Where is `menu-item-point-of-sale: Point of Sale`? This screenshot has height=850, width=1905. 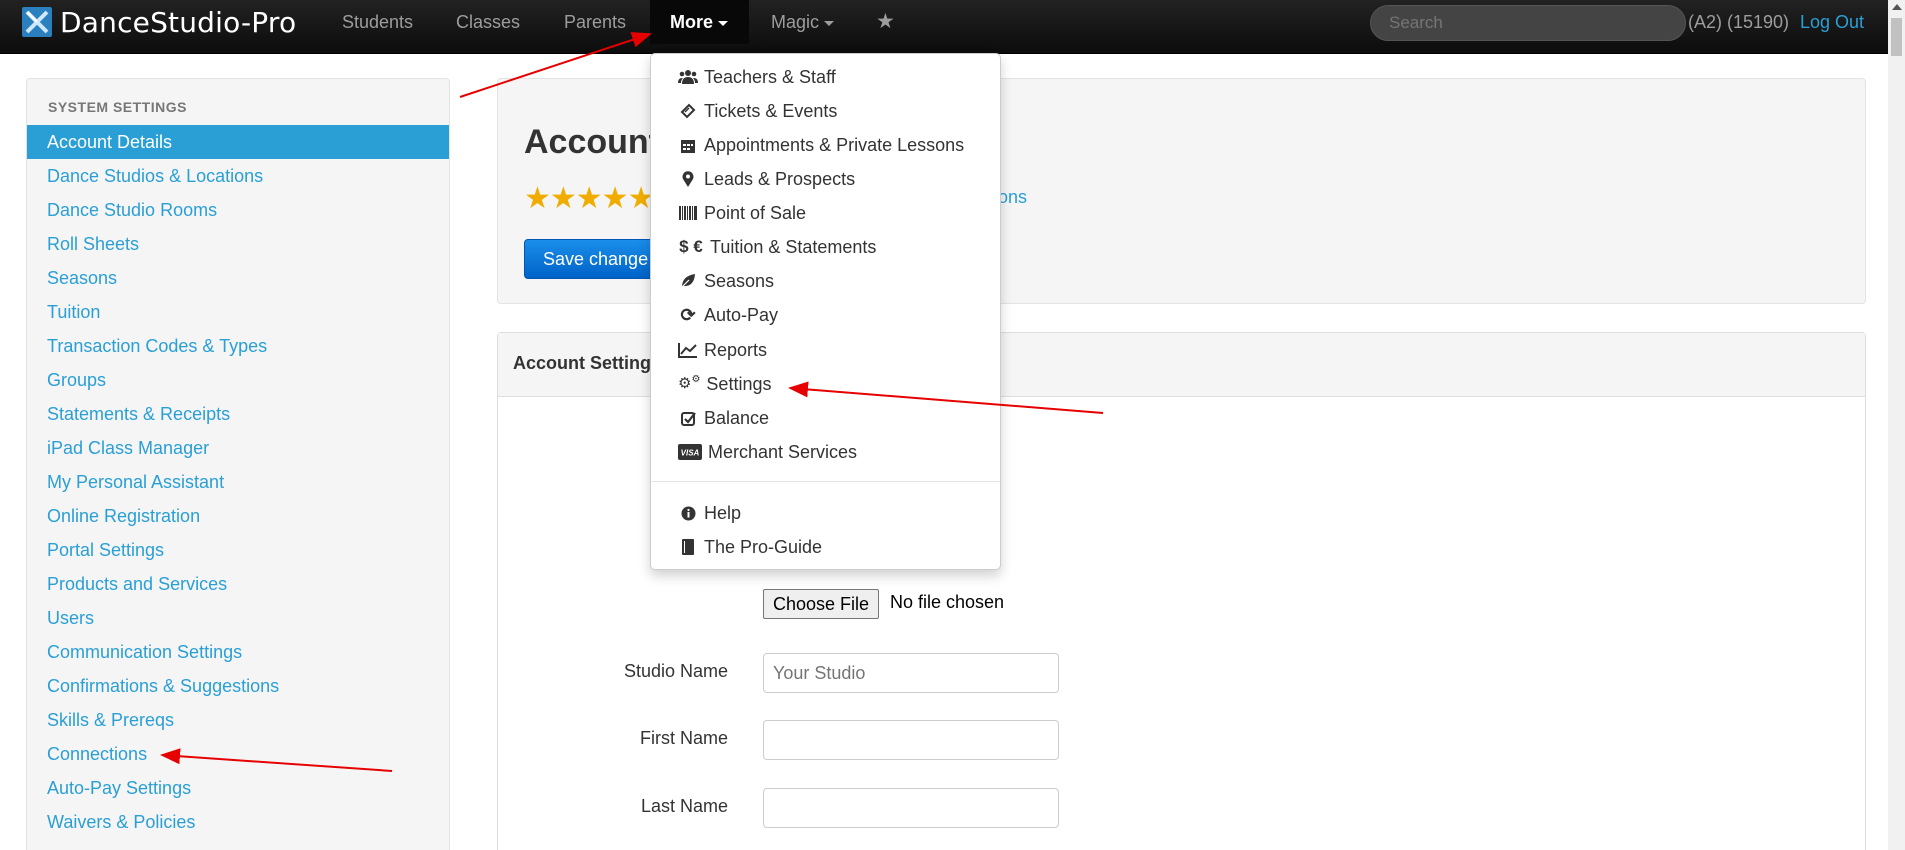
menu-item-point-of-sale: Point of Sale is located at coordinates (742, 213).